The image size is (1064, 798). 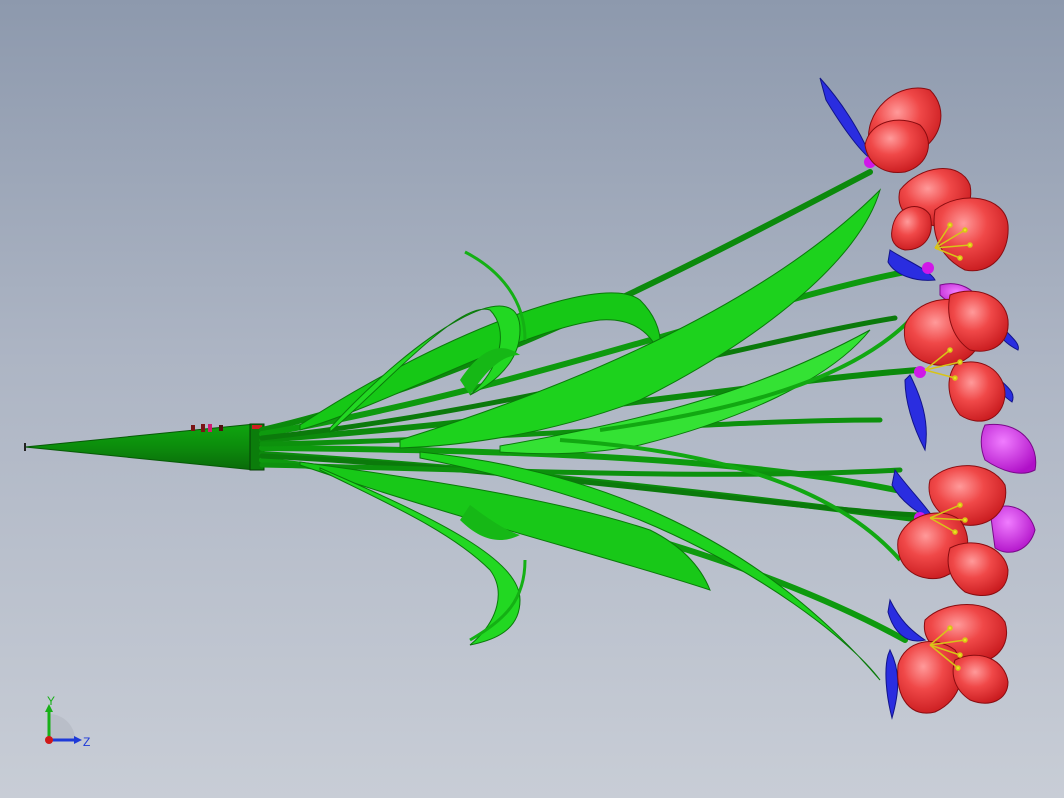 What do you see at coordinates (49, 740) in the screenshot?
I see `origin-dot` at bounding box center [49, 740].